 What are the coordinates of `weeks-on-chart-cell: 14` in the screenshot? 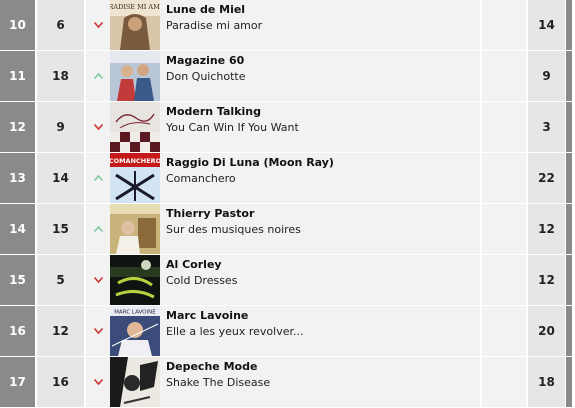 It's located at (546, 25).